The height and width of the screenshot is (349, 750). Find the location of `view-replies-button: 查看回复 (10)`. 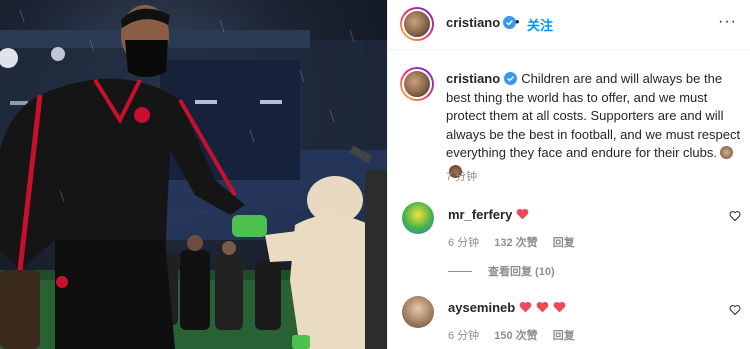

view-replies-button: 查看回复 (10) is located at coordinates (501, 271).